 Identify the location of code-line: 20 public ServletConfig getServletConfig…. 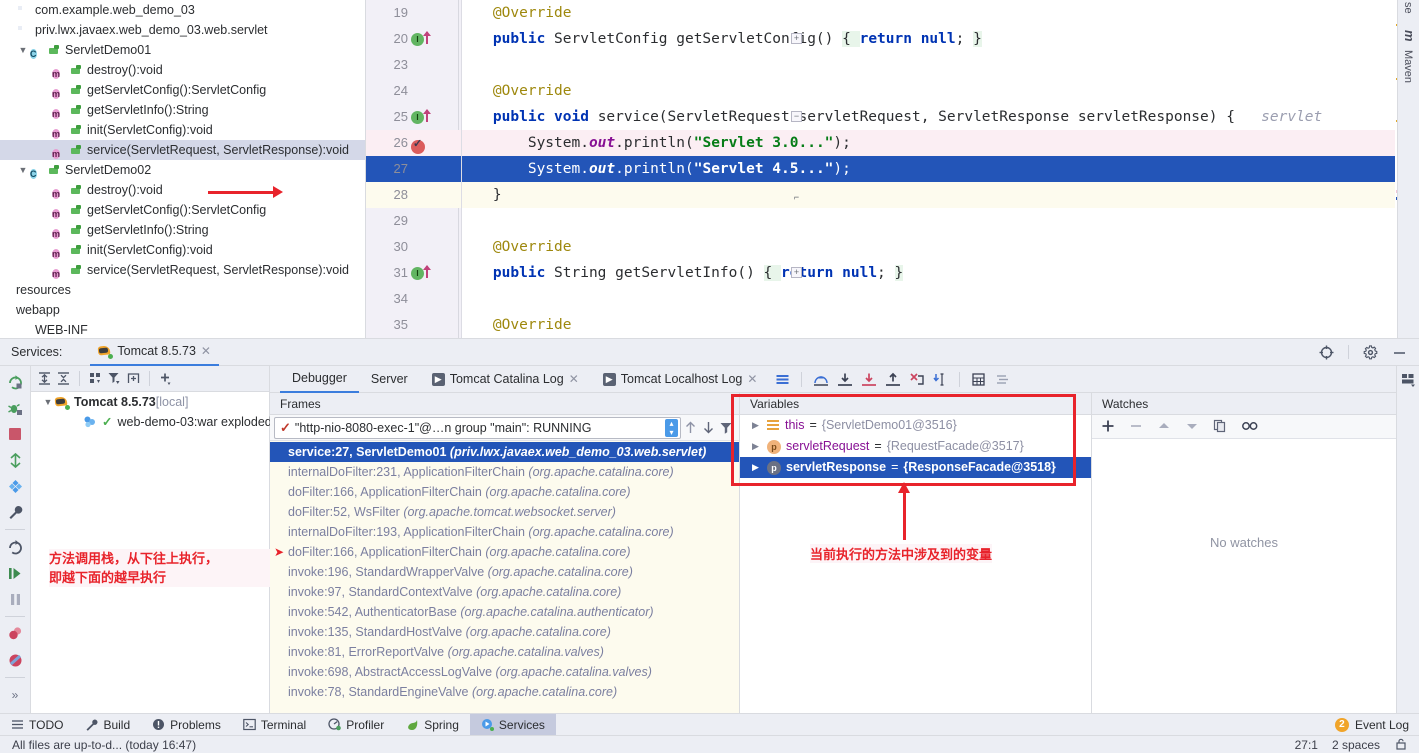
(892, 39).